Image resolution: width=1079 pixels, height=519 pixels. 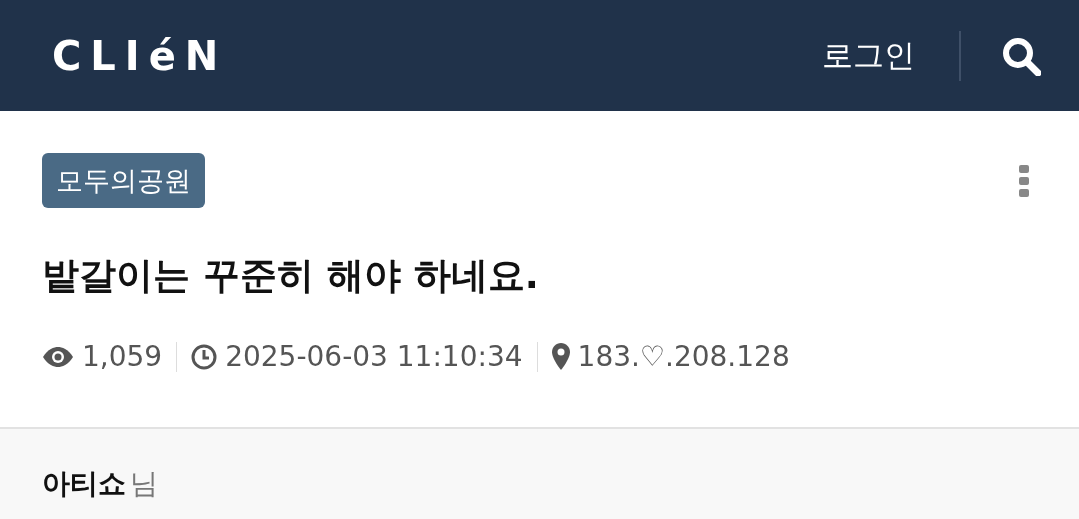 What do you see at coordinates (437, 55) in the screenshot?
I see `logo: CLIéN` at bounding box center [437, 55].